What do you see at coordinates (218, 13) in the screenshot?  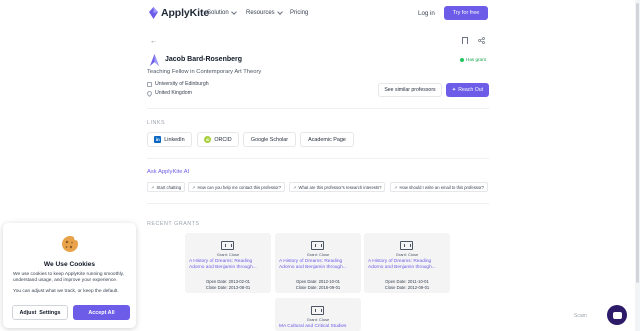 I see `nav-solution-label: Solution` at bounding box center [218, 13].